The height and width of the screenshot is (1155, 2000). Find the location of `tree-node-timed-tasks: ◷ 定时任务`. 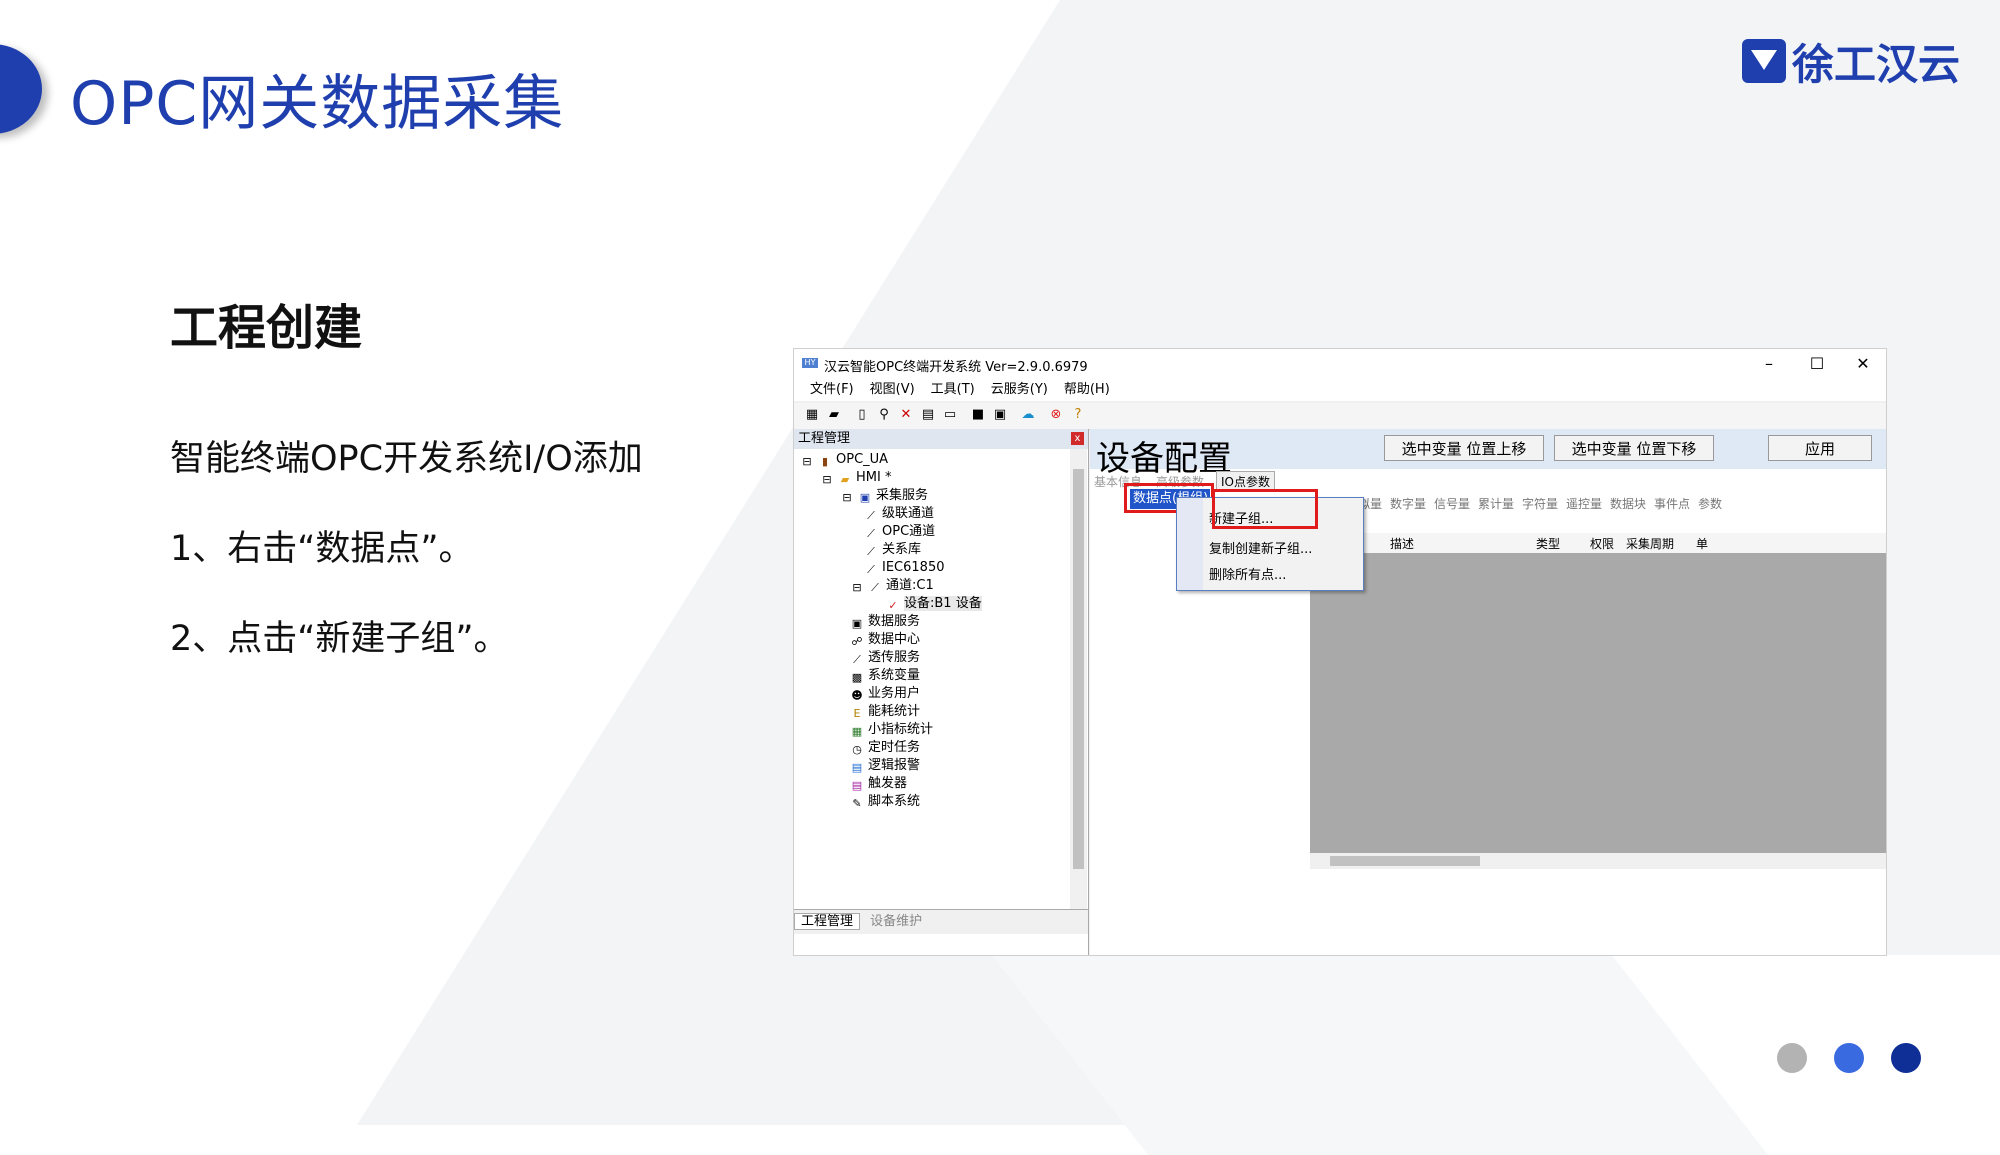

tree-node-timed-tasks: ◷ 定时任务 is located at coordinates (885, 748).